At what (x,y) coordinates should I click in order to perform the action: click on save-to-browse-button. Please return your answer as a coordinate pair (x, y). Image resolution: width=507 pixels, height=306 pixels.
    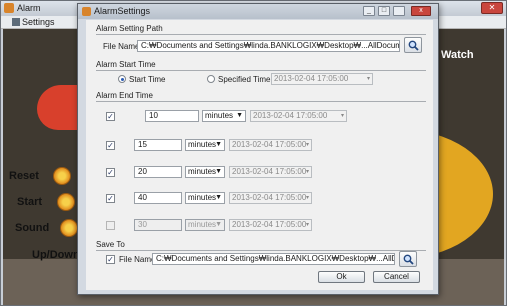
    Looking at the image, I should click on (408, 259).